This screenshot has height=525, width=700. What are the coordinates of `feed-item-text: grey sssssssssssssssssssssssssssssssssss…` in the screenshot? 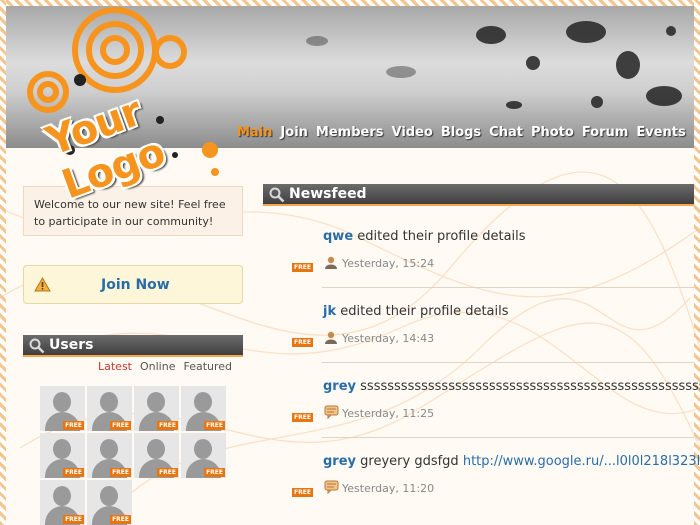 It's located at (511, 386).